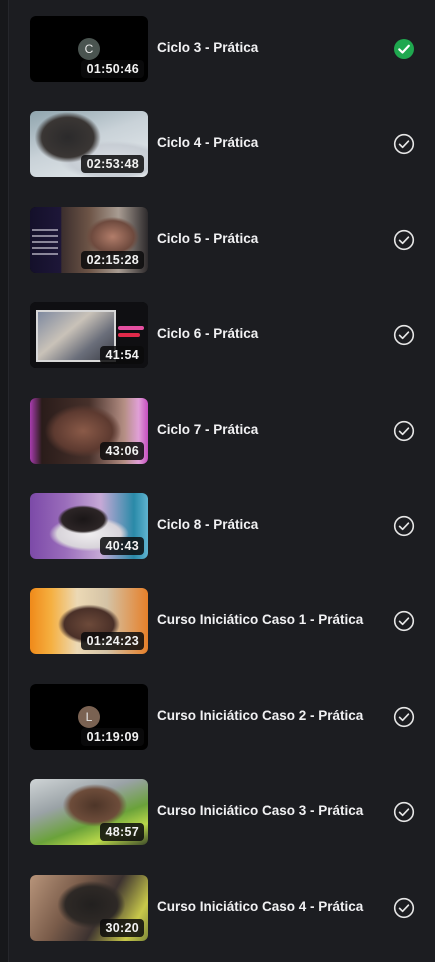  I want to click on lesson-thumbnail: L 01:19:09, so click(89, 716).